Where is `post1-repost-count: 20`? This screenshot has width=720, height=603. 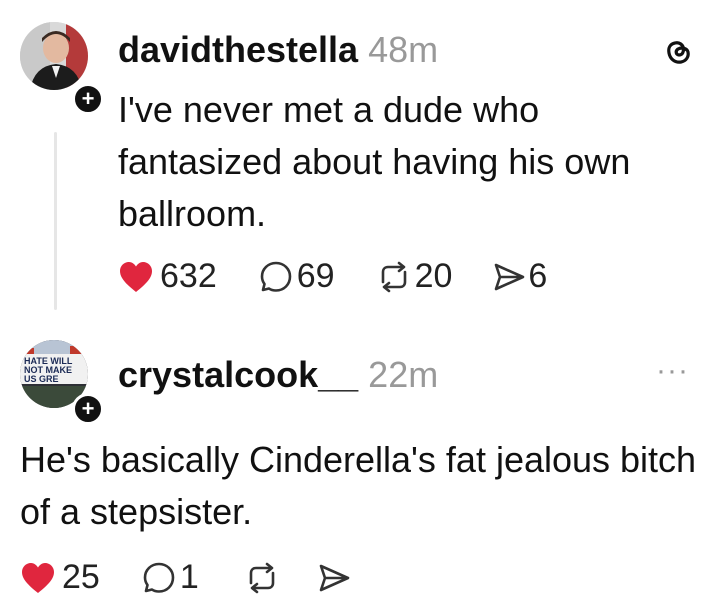 post1-repost-count: 20 is located at coordinates (433, 276).